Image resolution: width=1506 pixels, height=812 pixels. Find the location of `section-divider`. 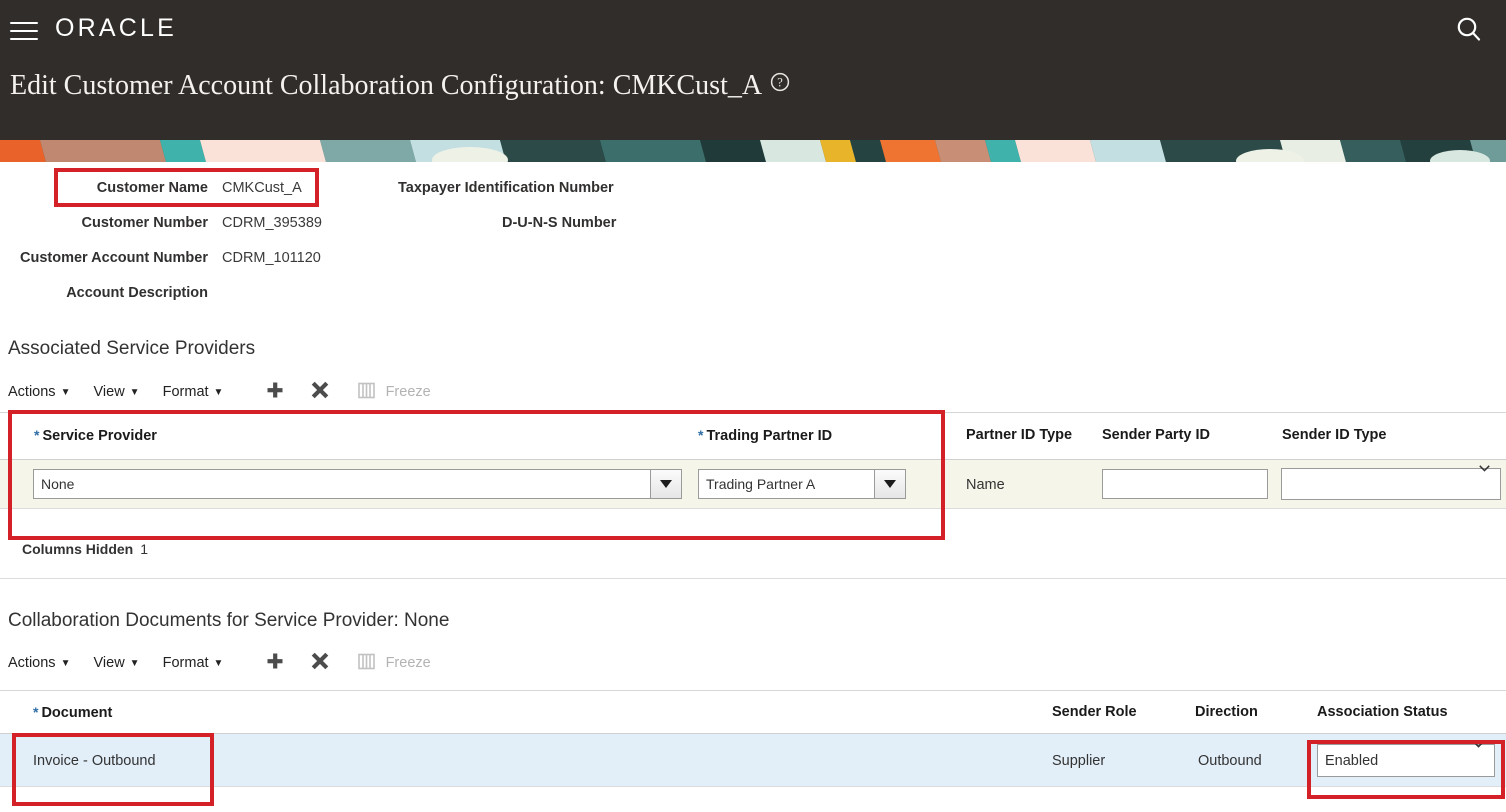

section-divider is located at coordinates (753, 578).